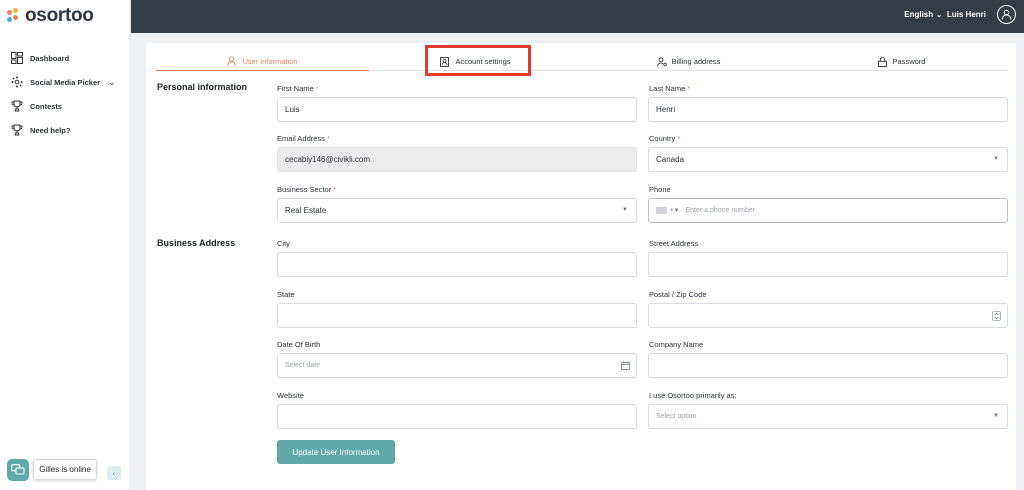 Image resolution: width=1024 pixels, height=490 pixels. I want to click on tab-label: User information, so click(270, 61).